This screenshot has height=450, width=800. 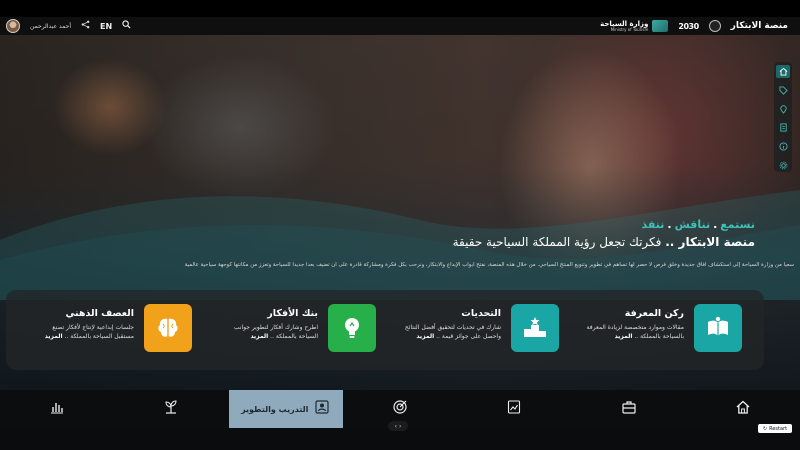 I want to click on pin-icon, so click(x=783, y=109).